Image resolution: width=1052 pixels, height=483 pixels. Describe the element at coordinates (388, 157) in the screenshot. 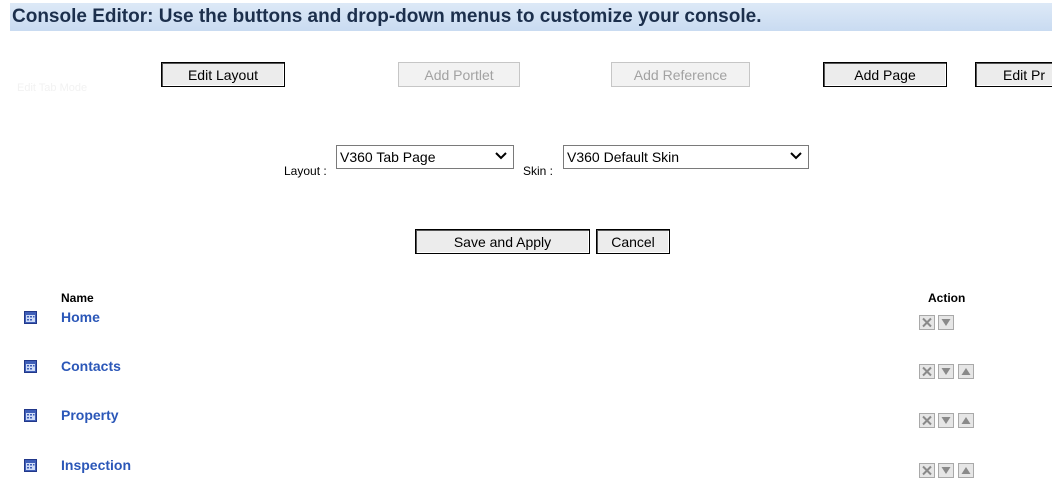

I see `layout-select-value: V360 Tab Page` at that location.